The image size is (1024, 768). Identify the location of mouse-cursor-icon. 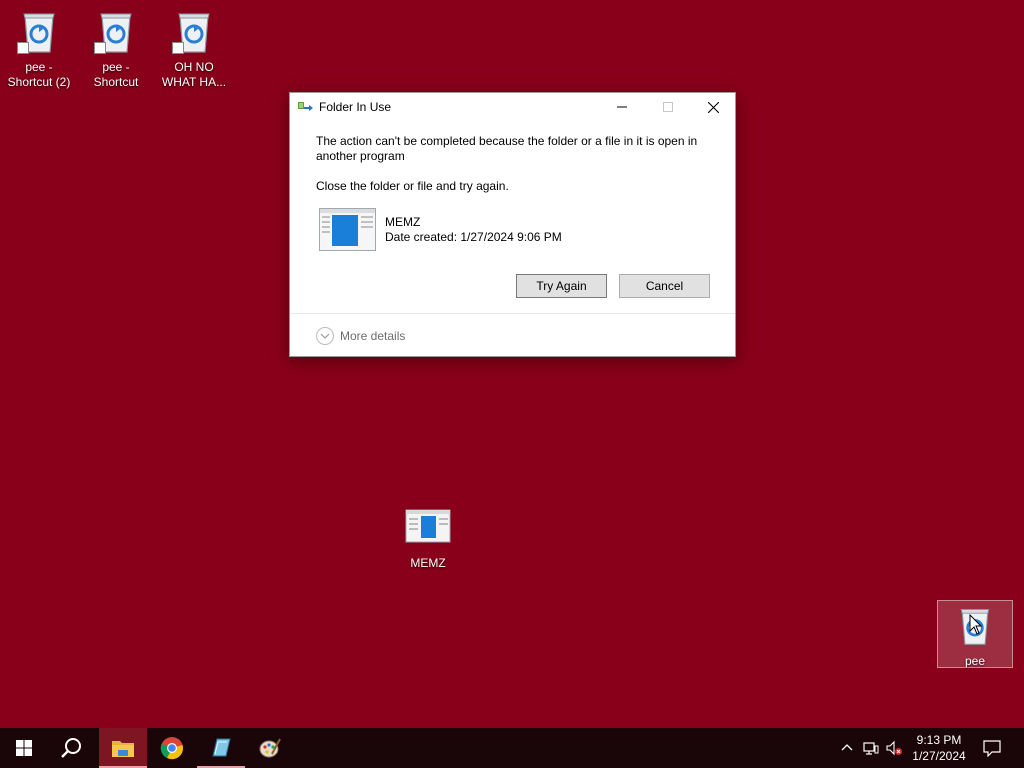
(976, 624).